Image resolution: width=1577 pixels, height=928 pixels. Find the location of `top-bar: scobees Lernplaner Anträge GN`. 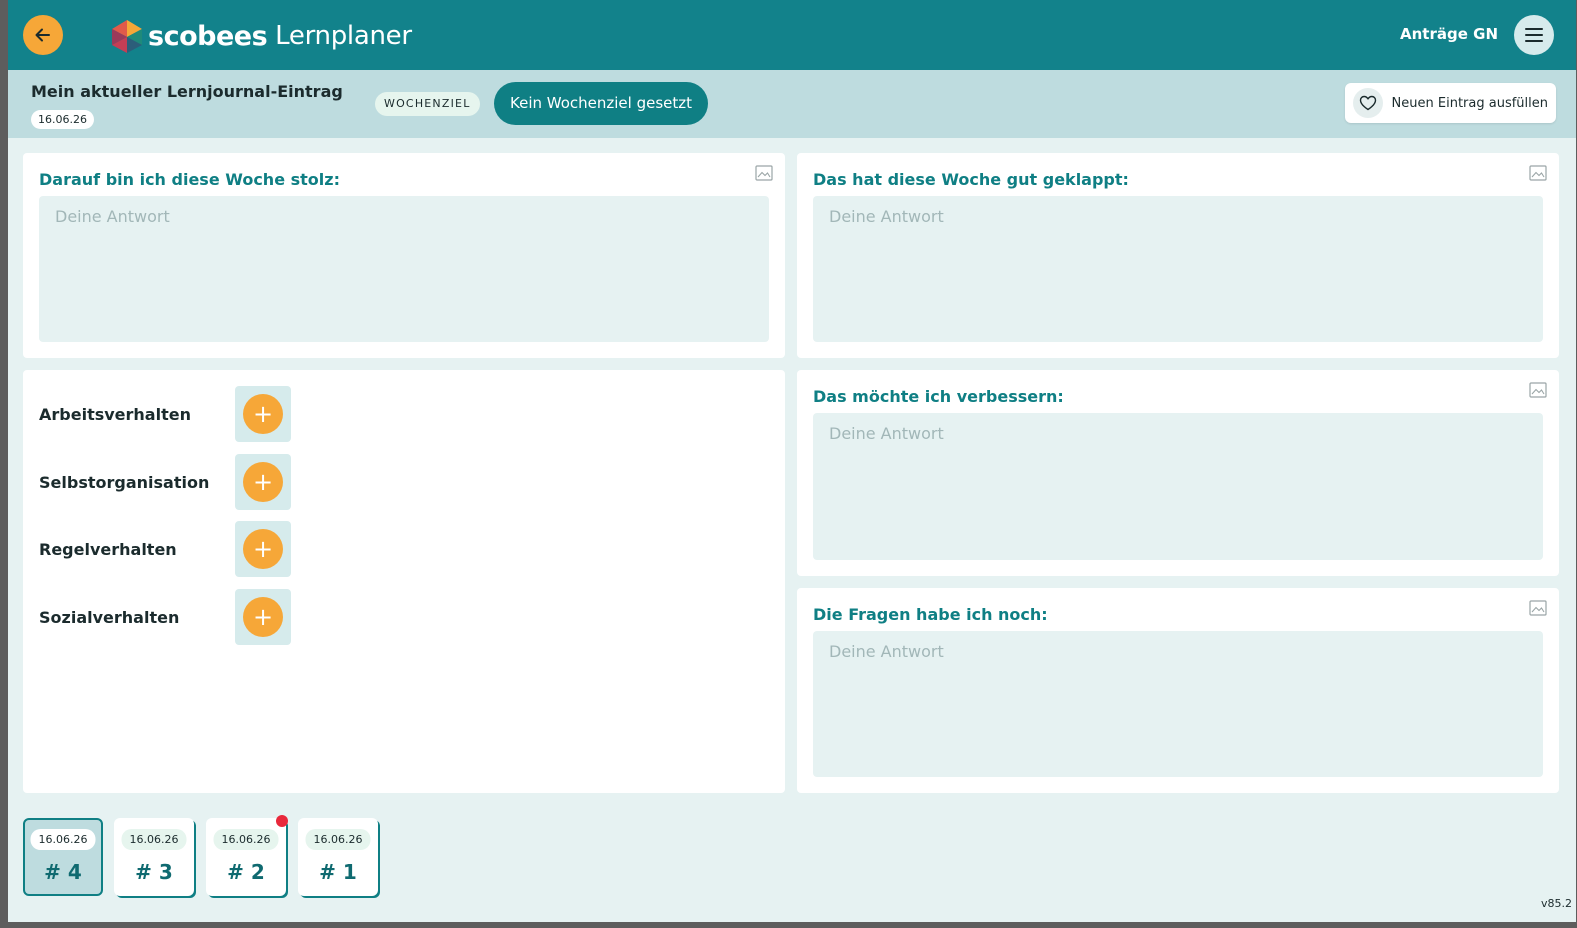

top-bar: scobees Lernplaner Anträge GN is located at coordinates (792, 35).